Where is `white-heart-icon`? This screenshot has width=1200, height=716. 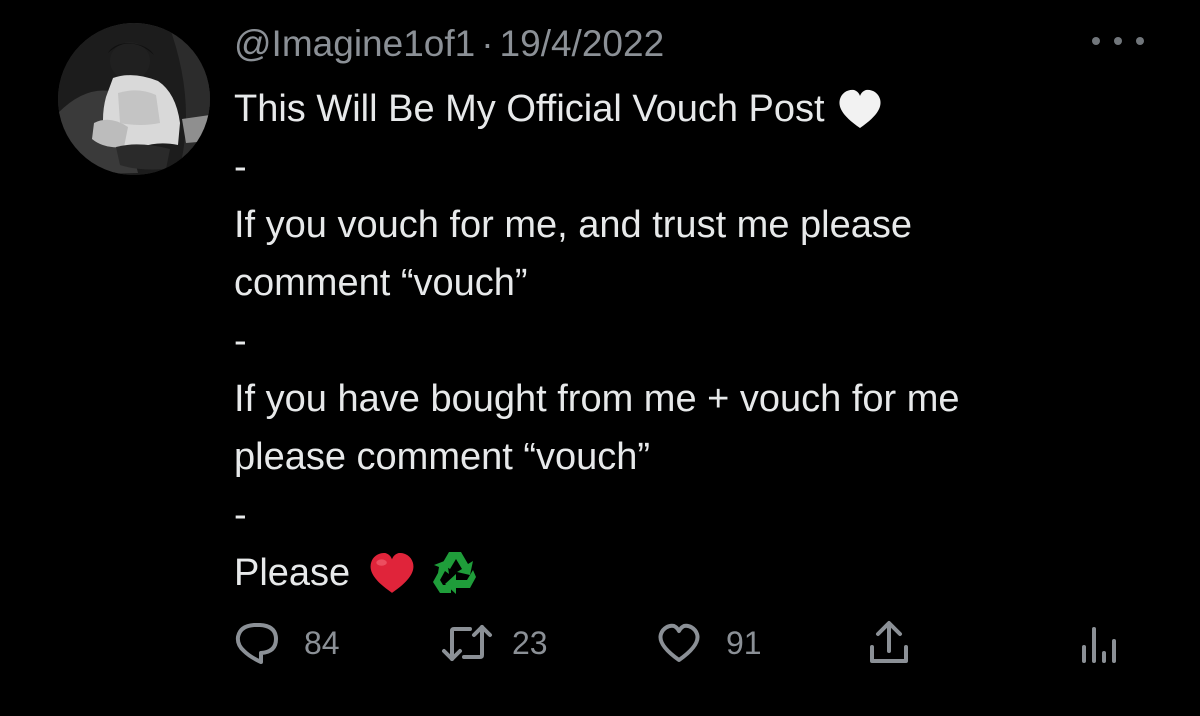
white-heart-icon is located at coordinates (860, 109).